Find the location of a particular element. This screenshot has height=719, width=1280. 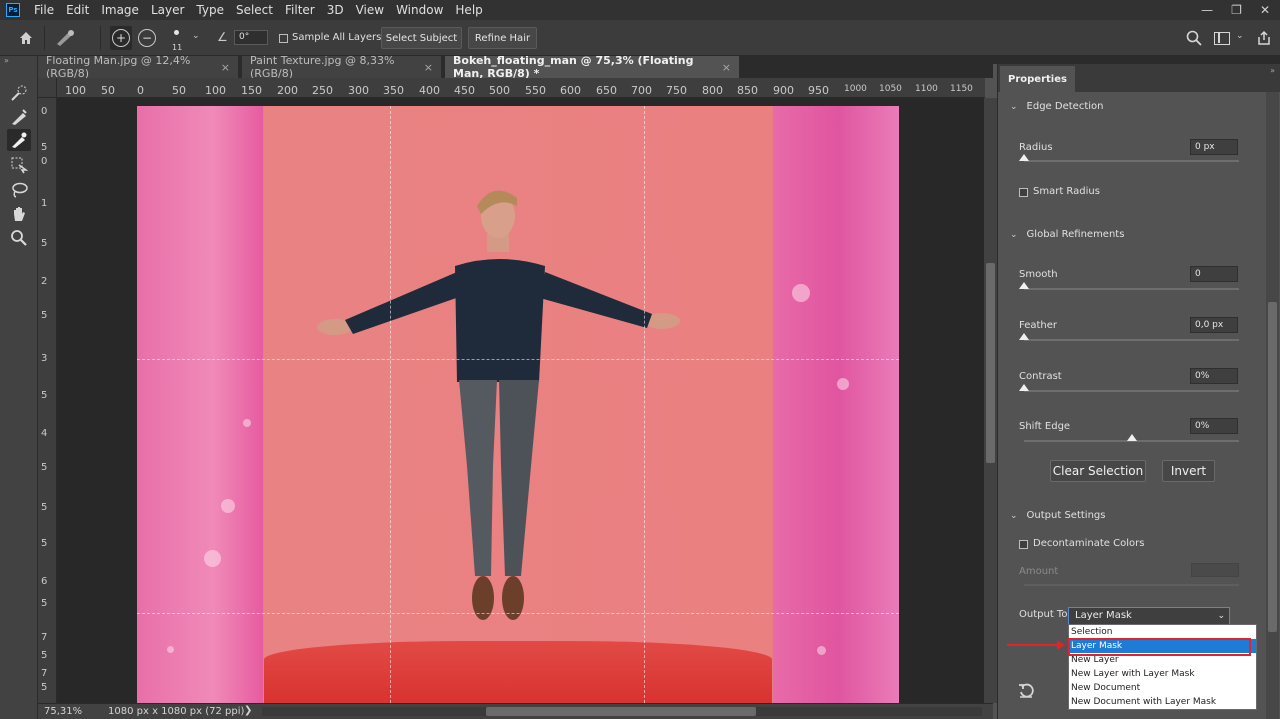

zoom-level: 75,31% is located at coordinates (63, 711).